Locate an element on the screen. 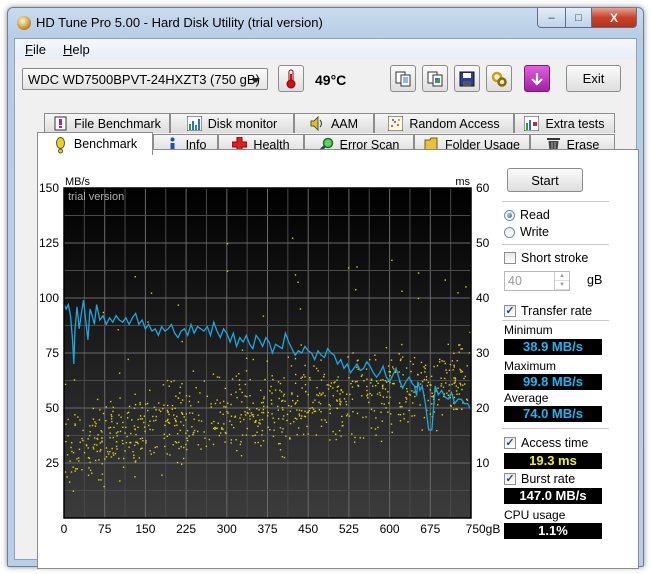 This screenshot has height=574, width=650. access-time-checkbox: ✓ Access time is located at coordinates (546, 443).